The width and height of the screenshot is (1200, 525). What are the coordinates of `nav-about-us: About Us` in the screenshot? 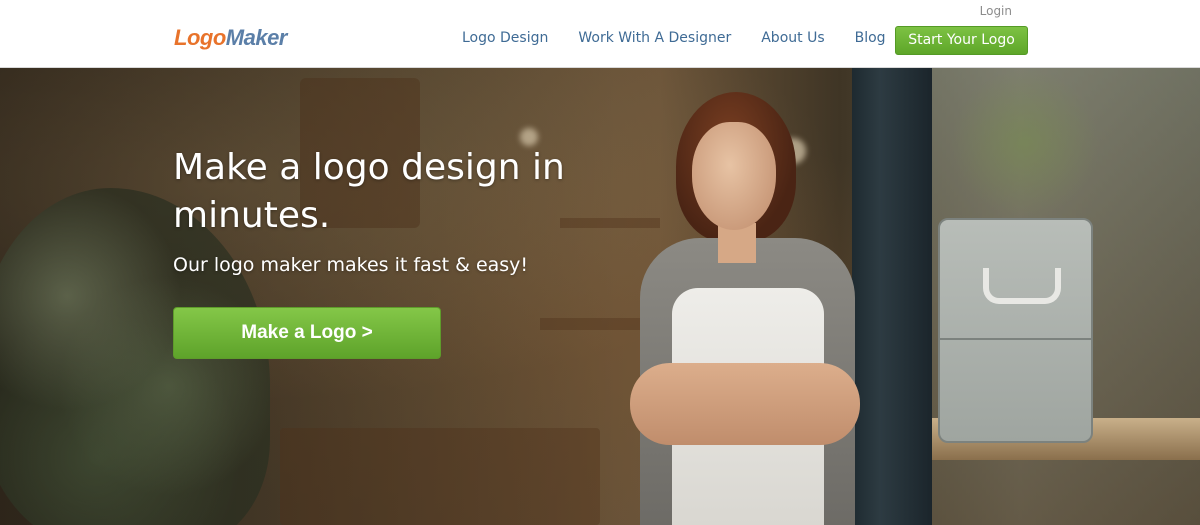 It's located at (792, 38).